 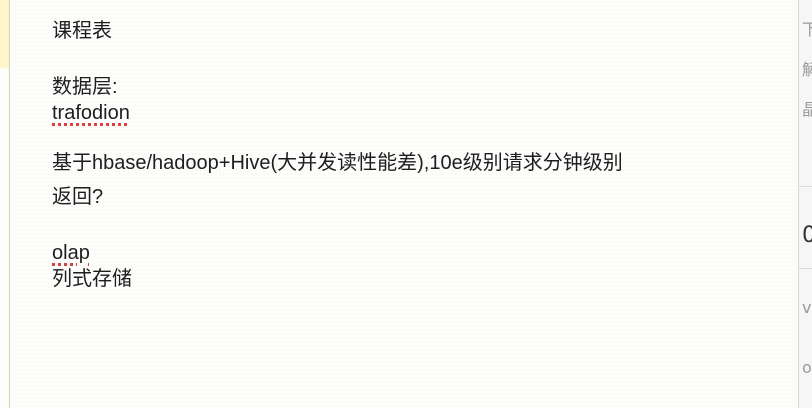 I want to click on clipped-glyph: o, so click(x=807, y=367).